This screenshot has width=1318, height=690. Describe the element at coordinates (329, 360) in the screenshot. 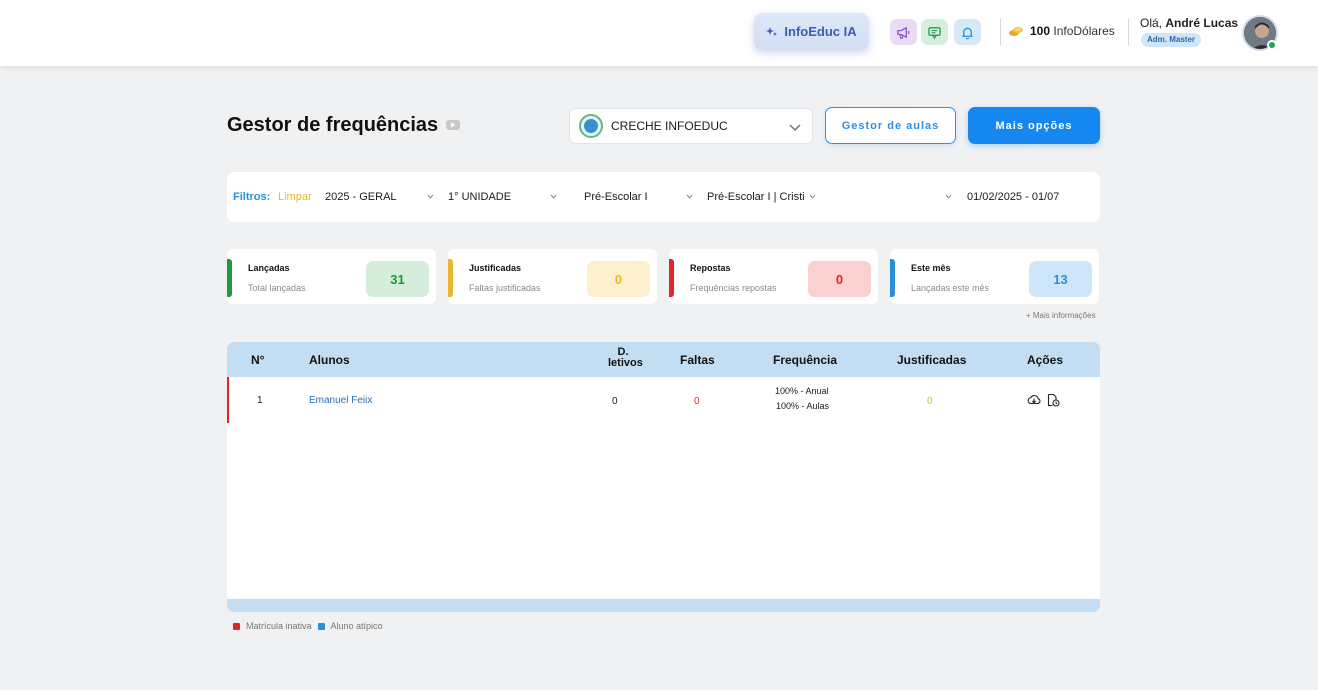

I see `col-header-alunos: Alunos` at that location.